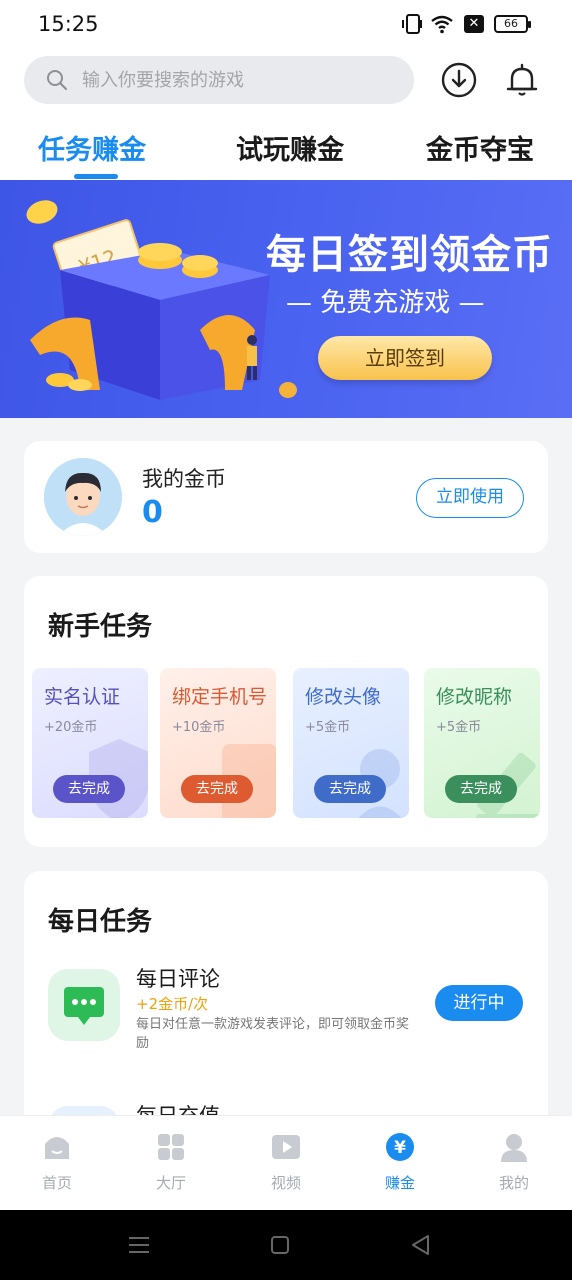 This screenshot has width=572, height=1280. What do you see at coordinates (92, 147) in the screenshot?
I see `tab-task-earn: 任务赚金` at bounding box center [92, 147].